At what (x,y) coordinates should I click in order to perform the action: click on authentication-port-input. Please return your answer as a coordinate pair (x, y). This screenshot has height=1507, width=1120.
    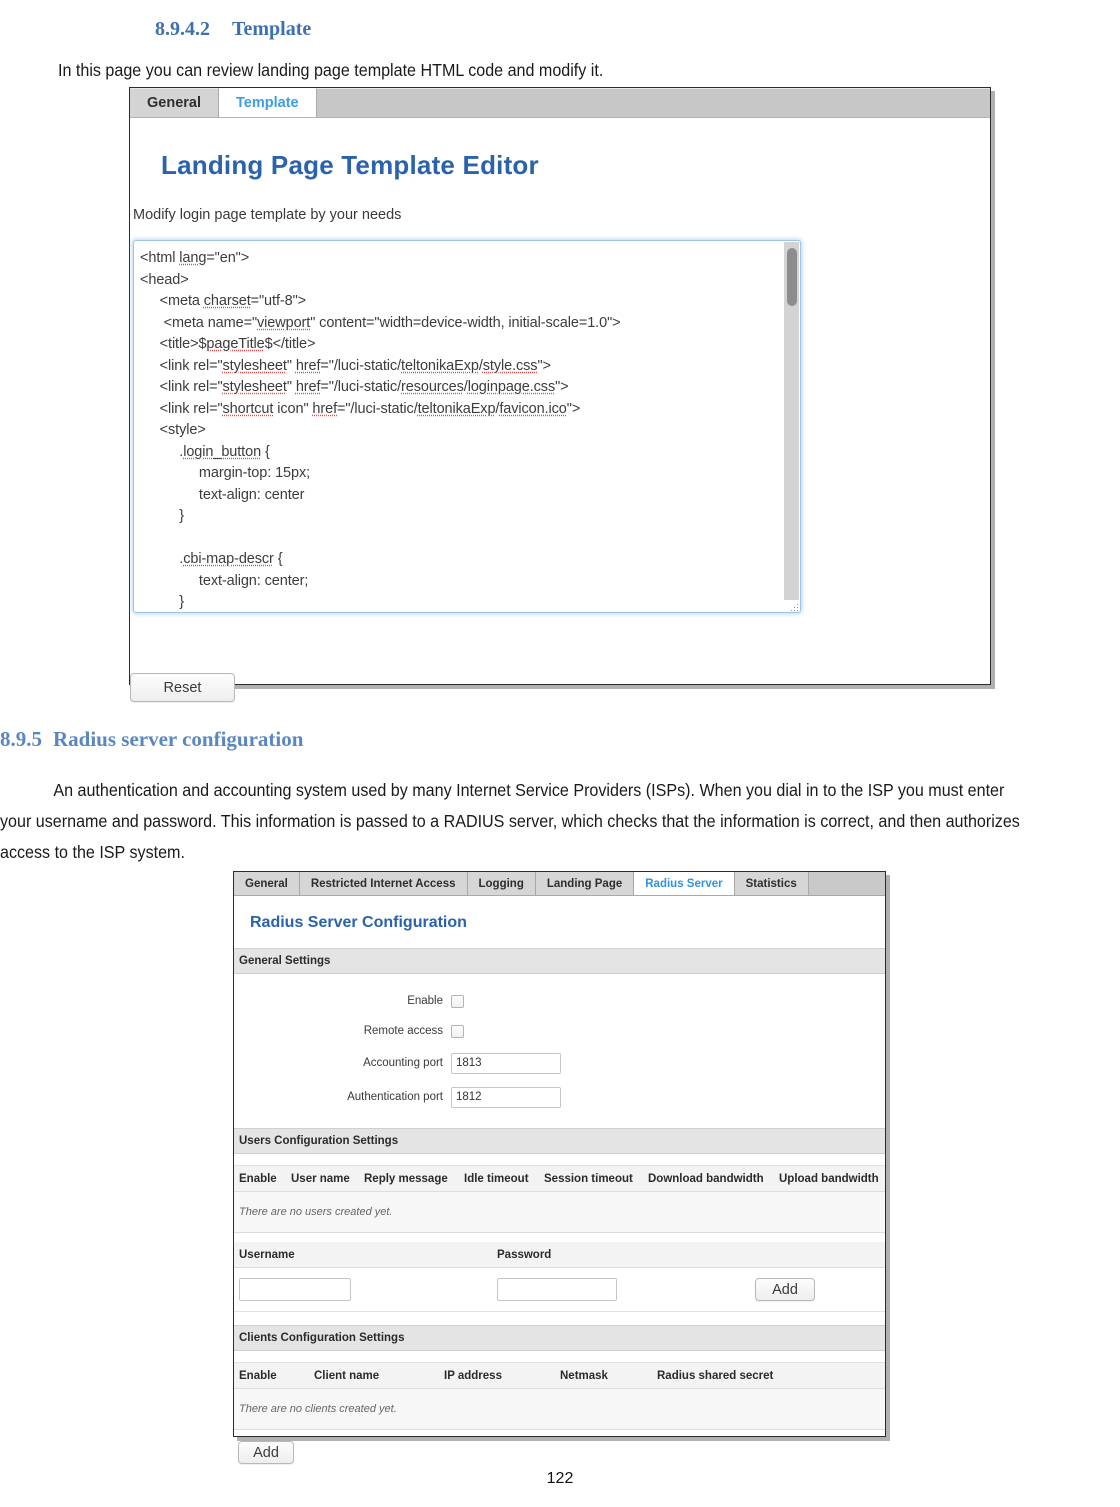
    Looking at the image, I should click on (506, 1097).